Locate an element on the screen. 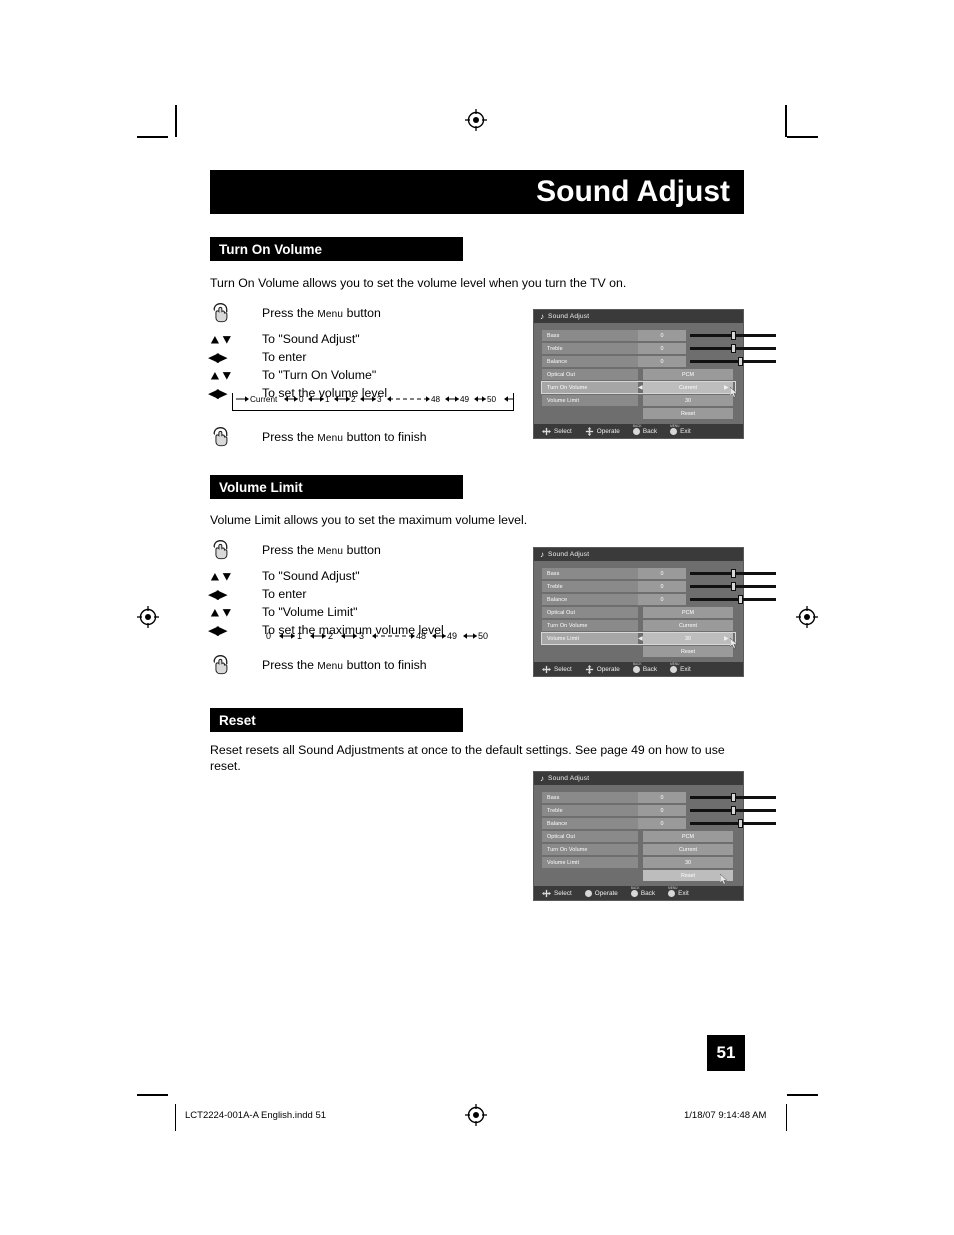 This screenshot has height=1235, width=954. osd-row-value: Current is located at coordinates (688, 849).